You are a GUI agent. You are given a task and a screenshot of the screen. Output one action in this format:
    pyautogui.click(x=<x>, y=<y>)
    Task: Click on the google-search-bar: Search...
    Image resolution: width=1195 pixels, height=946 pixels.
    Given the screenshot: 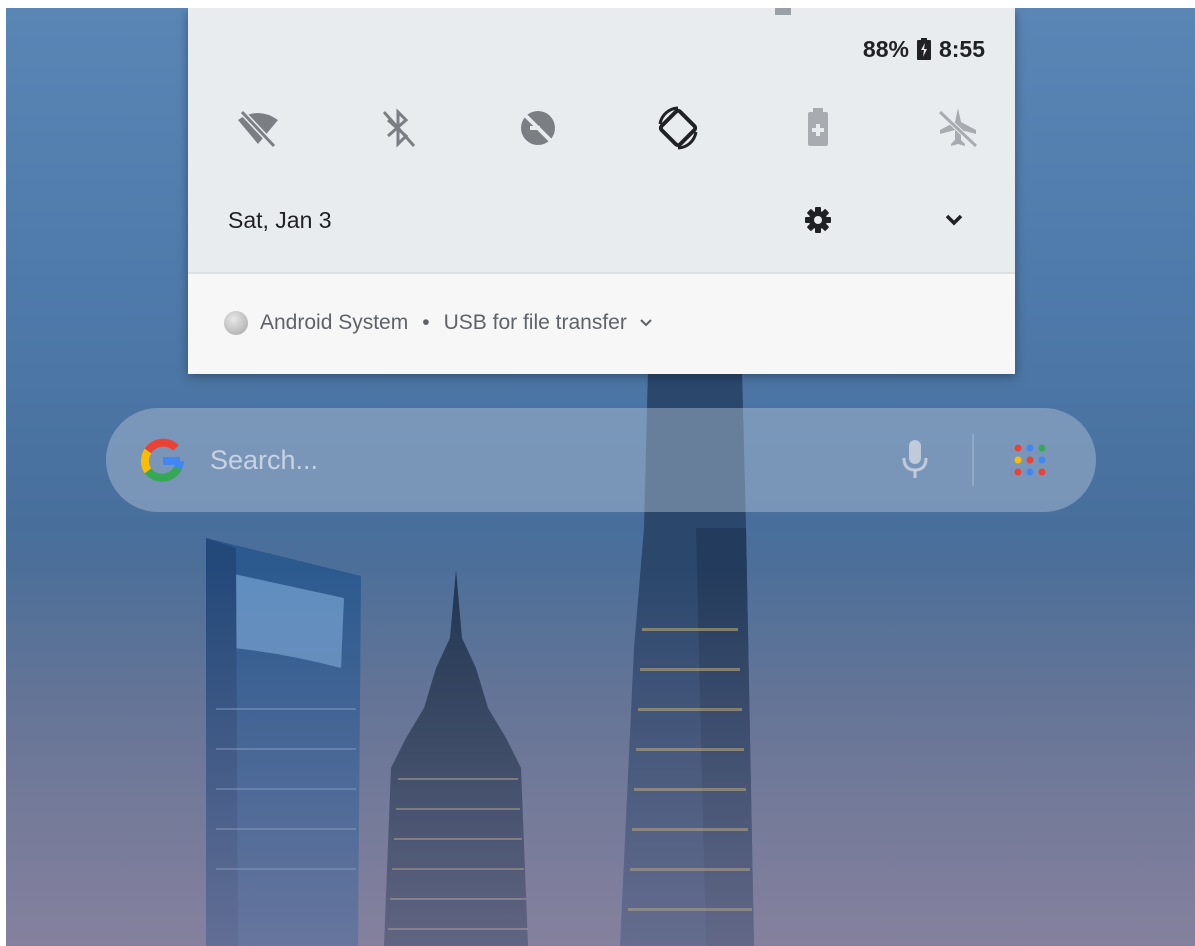 What is the action you would take?
    pyautogui.click(x=601, y=460)
    